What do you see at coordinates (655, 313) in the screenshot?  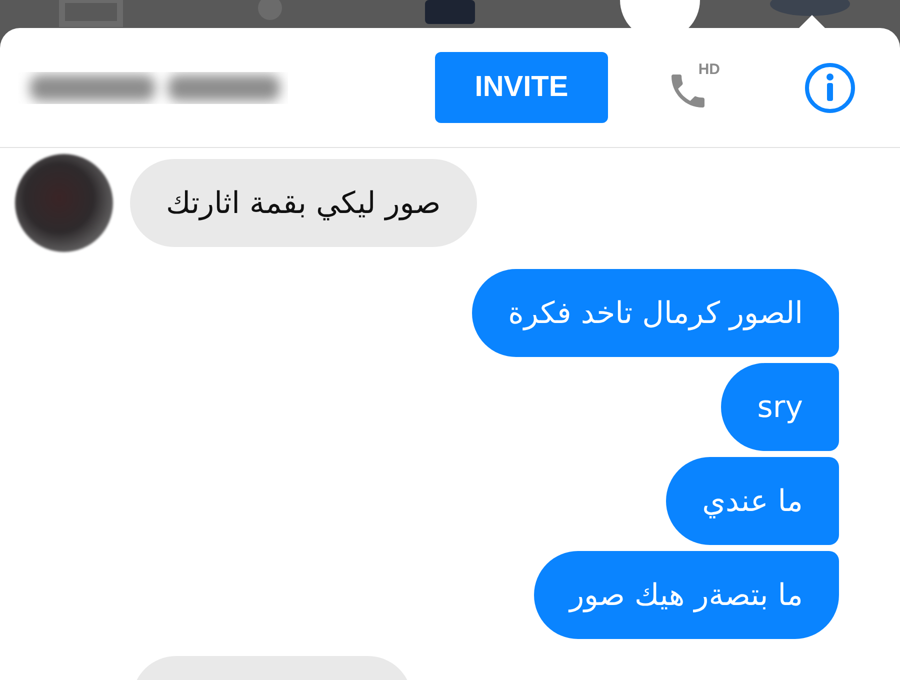 I see `message-bubble: الصور كرمال تاخد فكرة` at bounding box center [655, 313].